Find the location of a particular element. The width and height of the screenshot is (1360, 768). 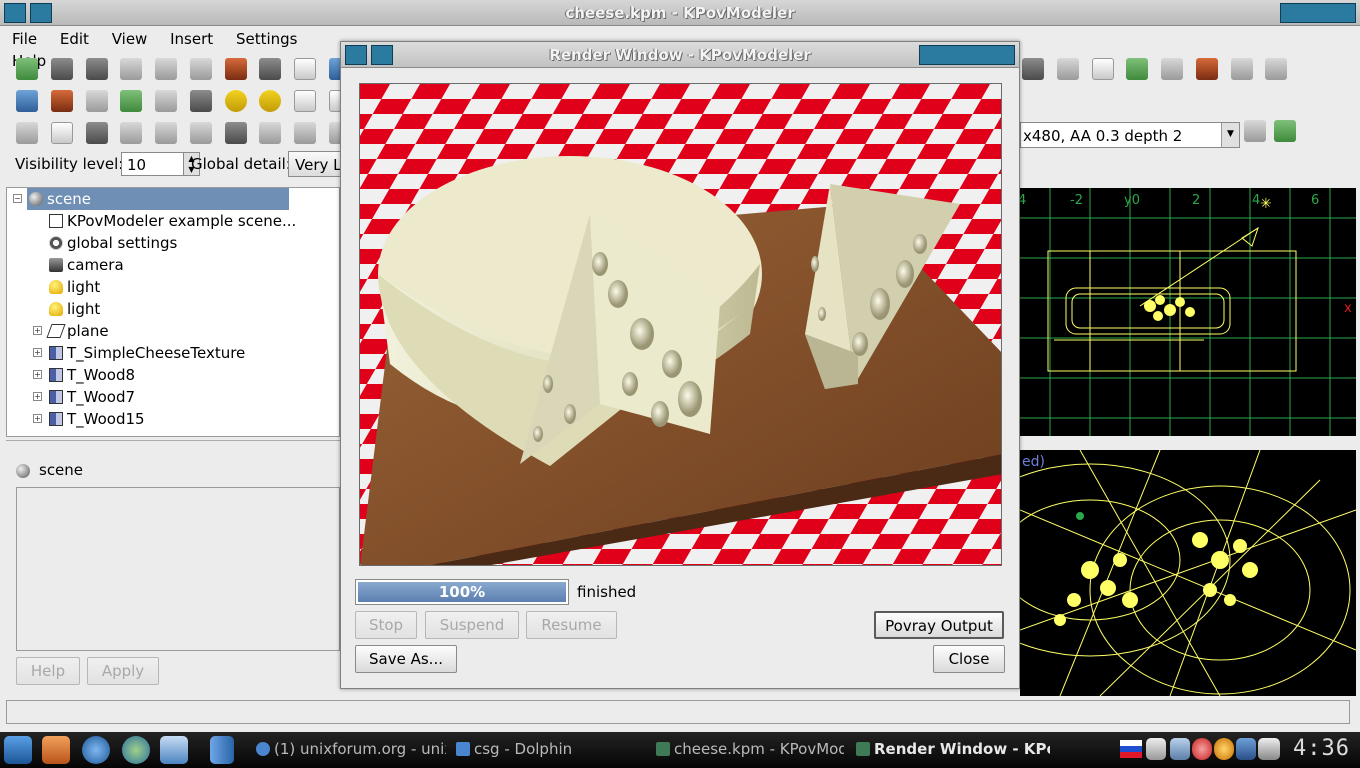

save-file-icon is located at coordinates (96, 69).